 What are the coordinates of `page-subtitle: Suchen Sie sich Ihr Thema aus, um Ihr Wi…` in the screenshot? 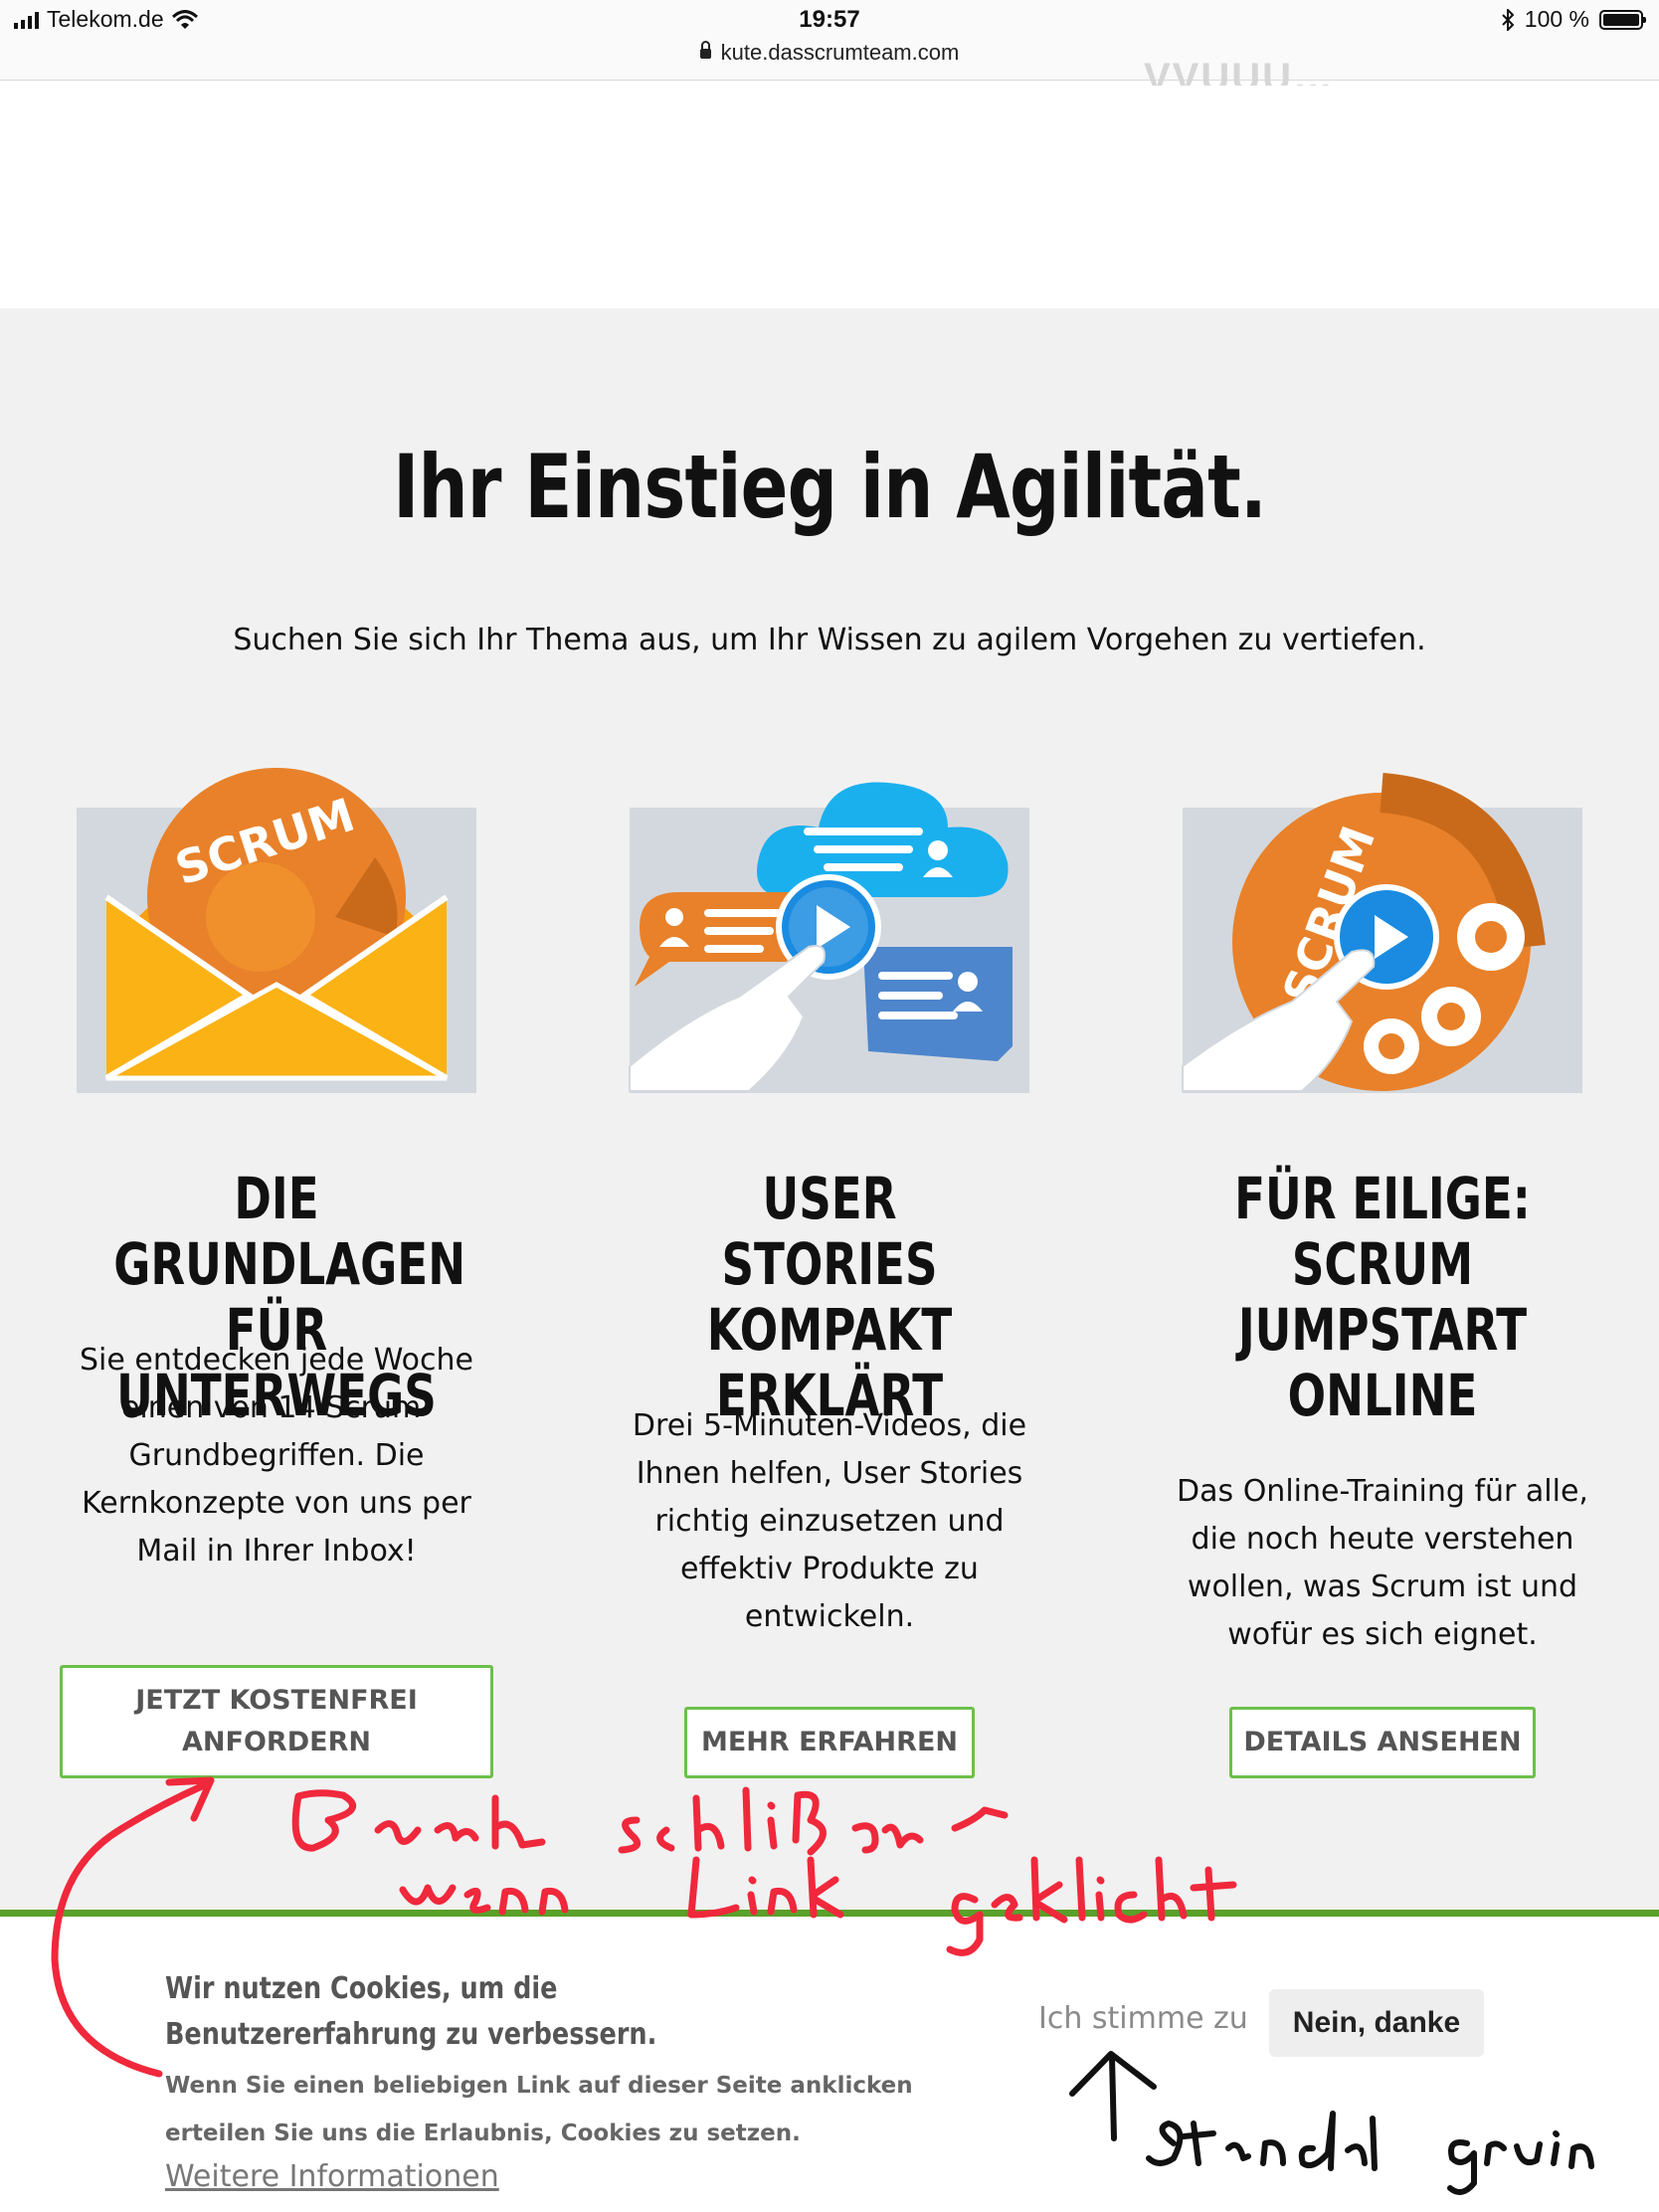 It's located at (829, 640).